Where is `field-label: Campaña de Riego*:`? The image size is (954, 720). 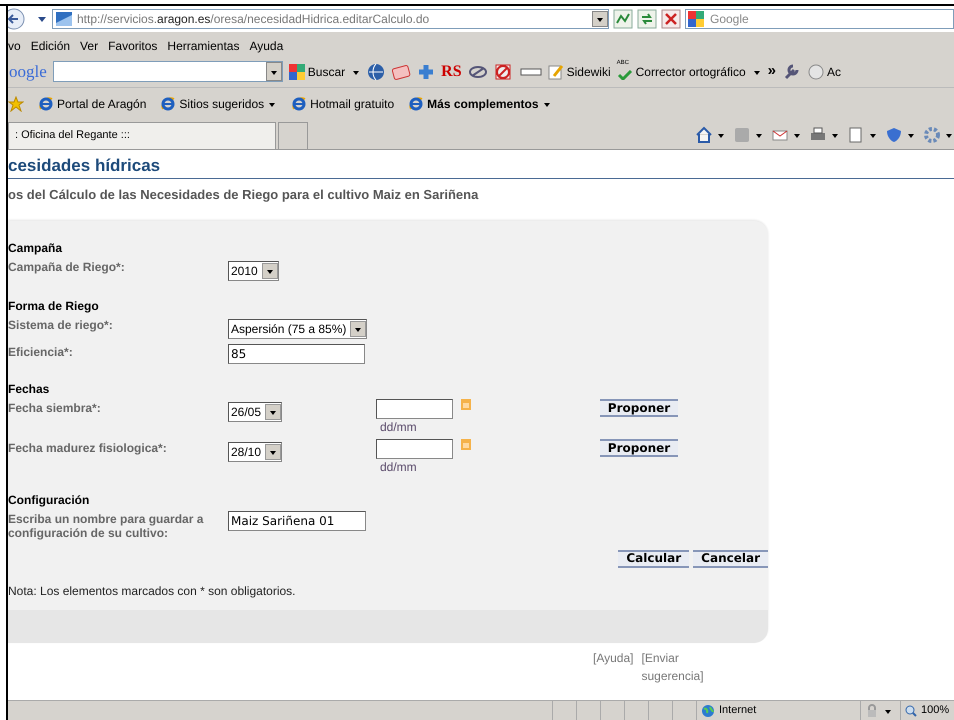 field-label: Campaña de Riego*: is located at coordinates (67, 266).